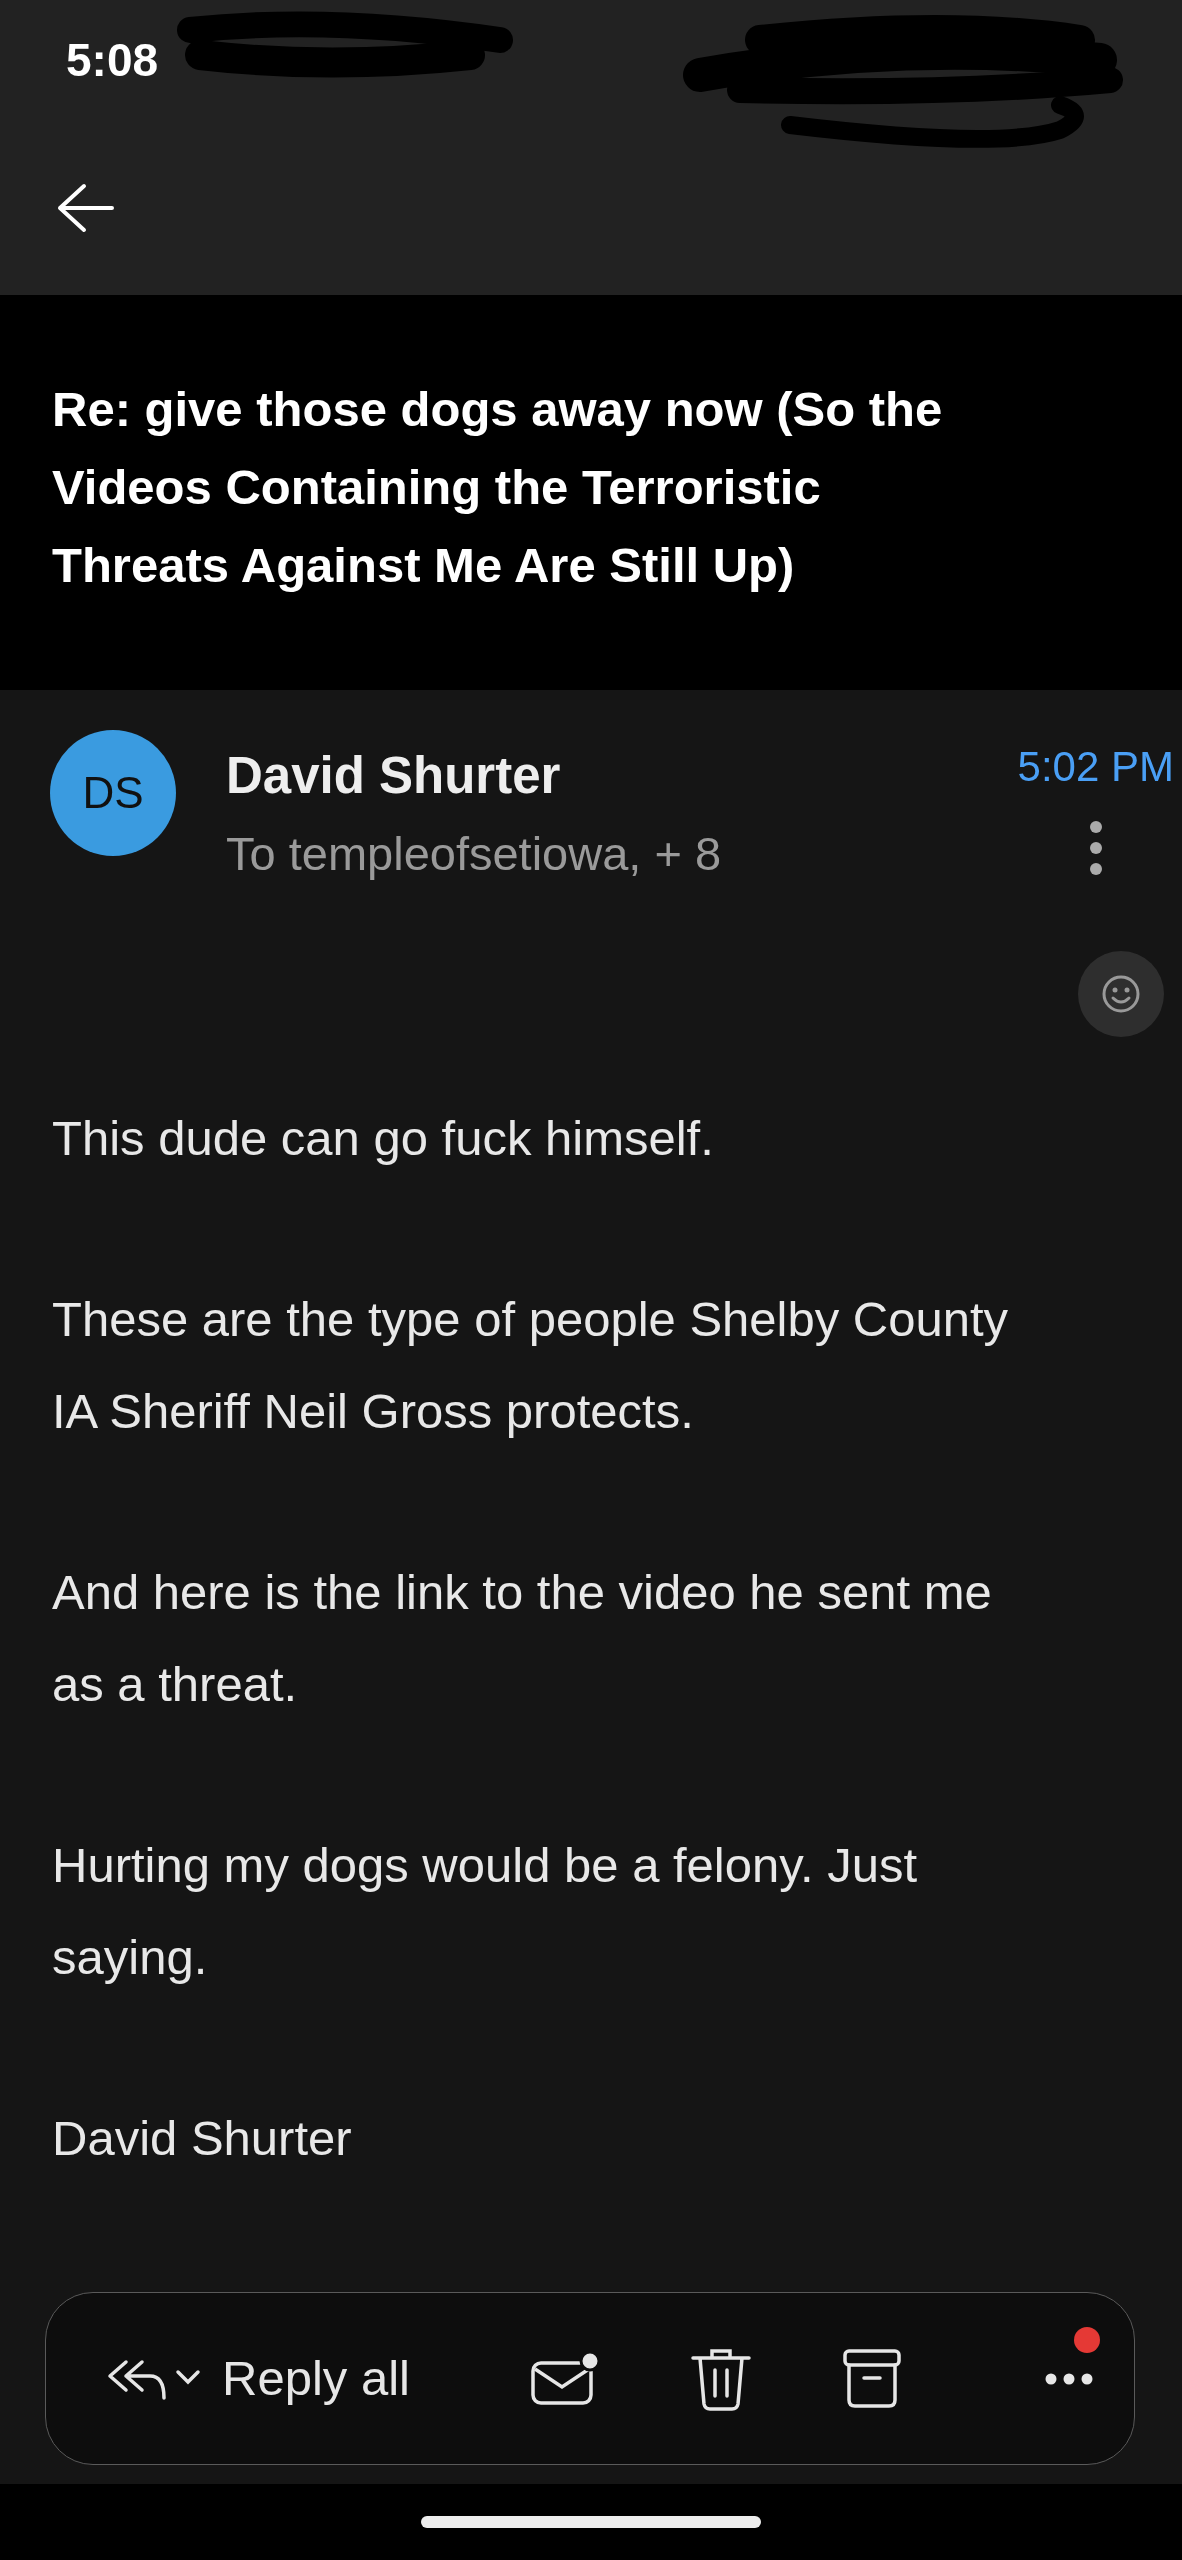 The image size is (1182, 2560). Describe the element at coordinates (257, 2378) in the screenshot. I see `reply-all-button: Reply all` at that location.